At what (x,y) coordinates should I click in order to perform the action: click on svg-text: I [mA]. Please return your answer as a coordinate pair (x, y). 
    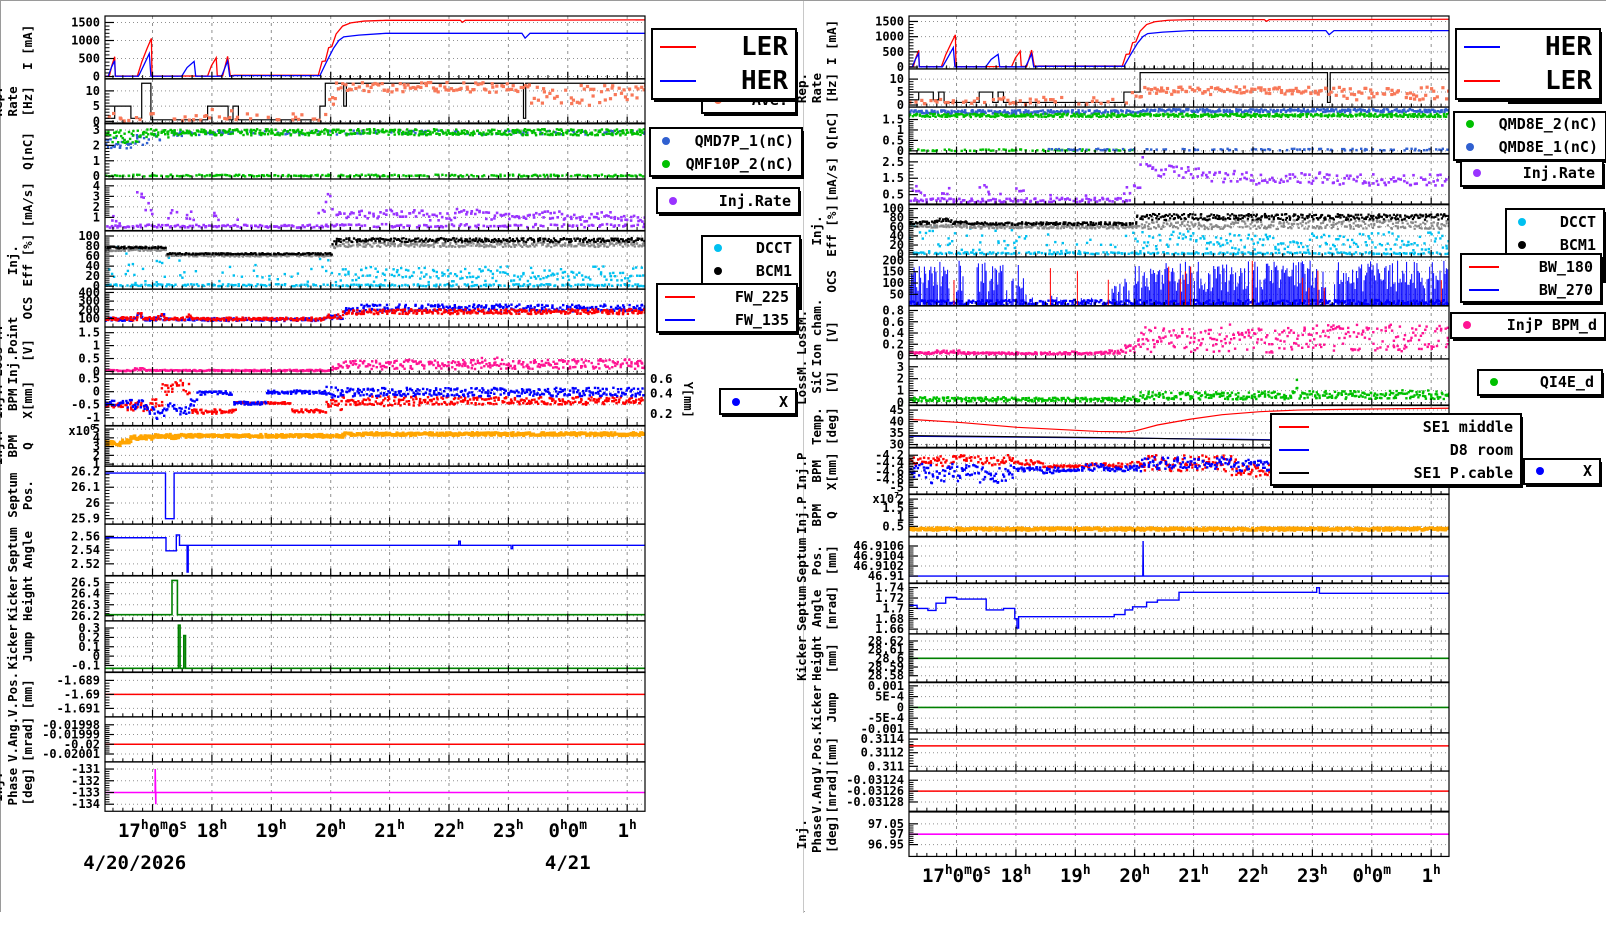
    Looking at the image, I should click on (27, 47).